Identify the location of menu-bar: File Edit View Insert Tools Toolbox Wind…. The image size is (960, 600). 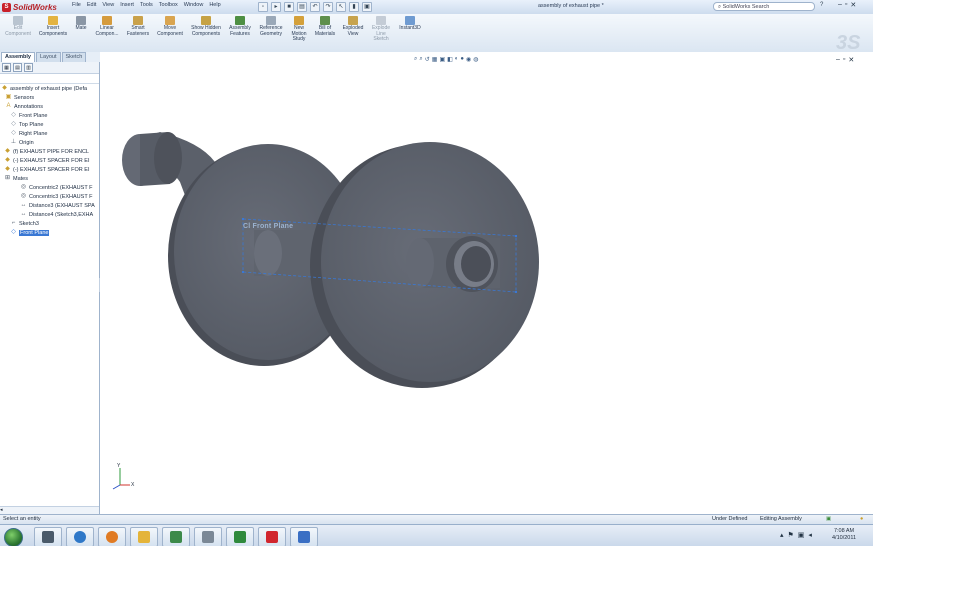
(146, 5).